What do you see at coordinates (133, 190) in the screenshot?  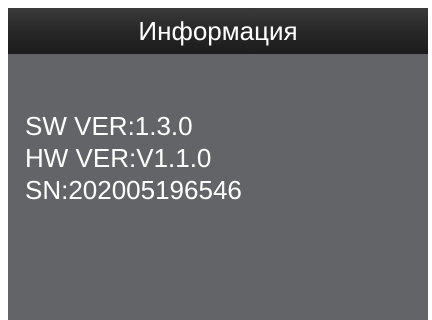 I see `serial-number-label: SN:202005196546` at bounding box center [133, 190].